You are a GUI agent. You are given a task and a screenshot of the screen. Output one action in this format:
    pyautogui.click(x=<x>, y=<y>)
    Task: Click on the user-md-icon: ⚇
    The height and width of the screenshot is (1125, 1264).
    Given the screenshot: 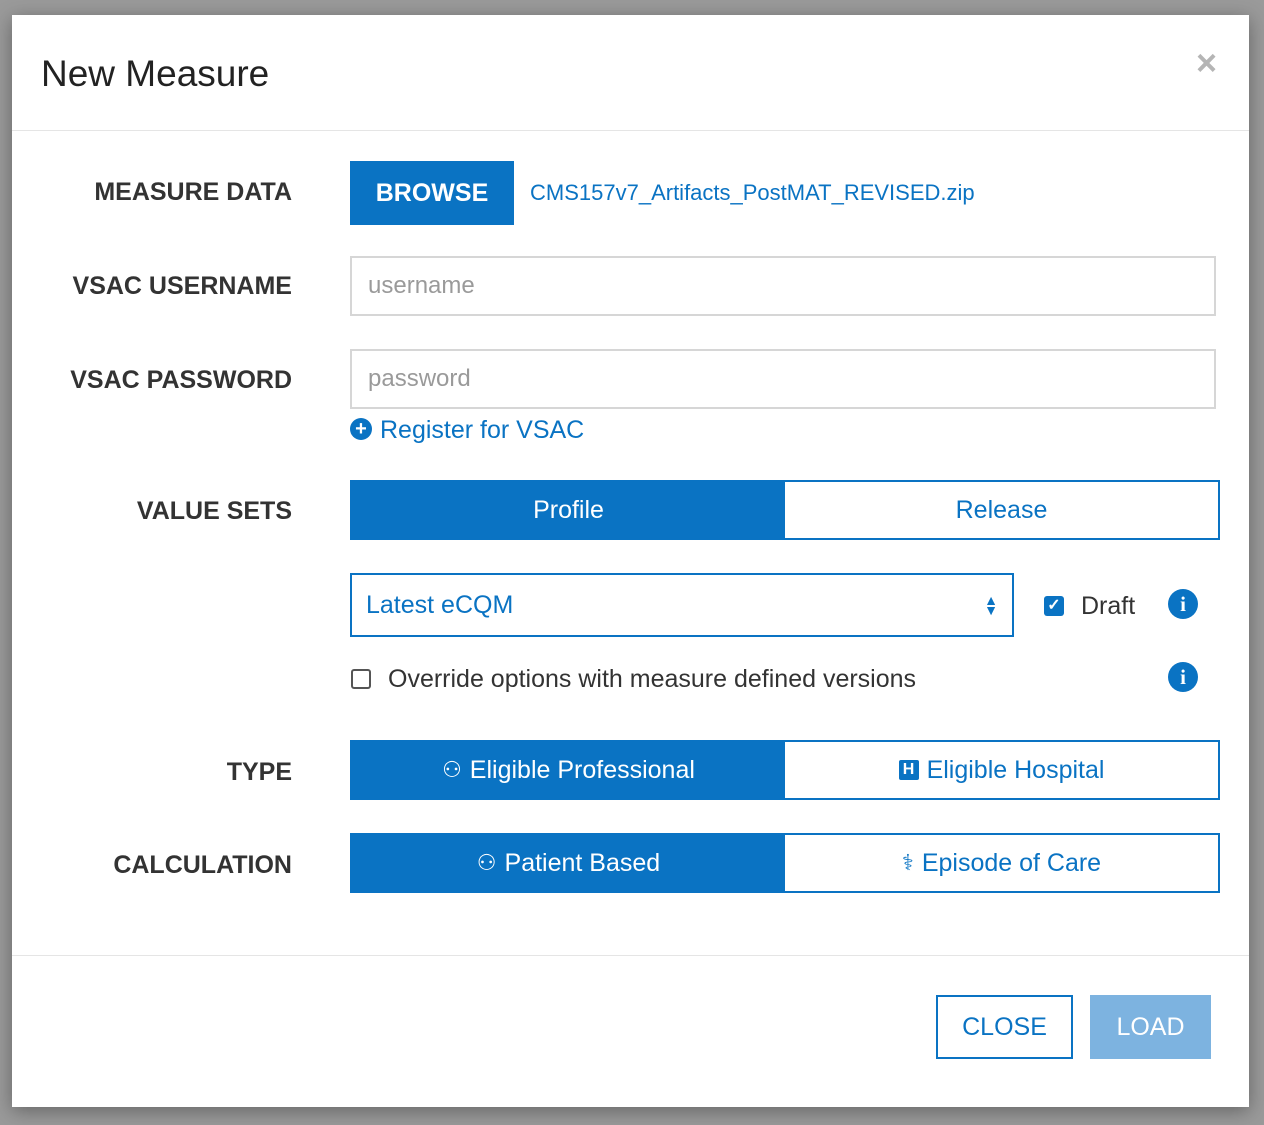 What is the action you would take?
    pyautogui.click(x=452, y=769)
    